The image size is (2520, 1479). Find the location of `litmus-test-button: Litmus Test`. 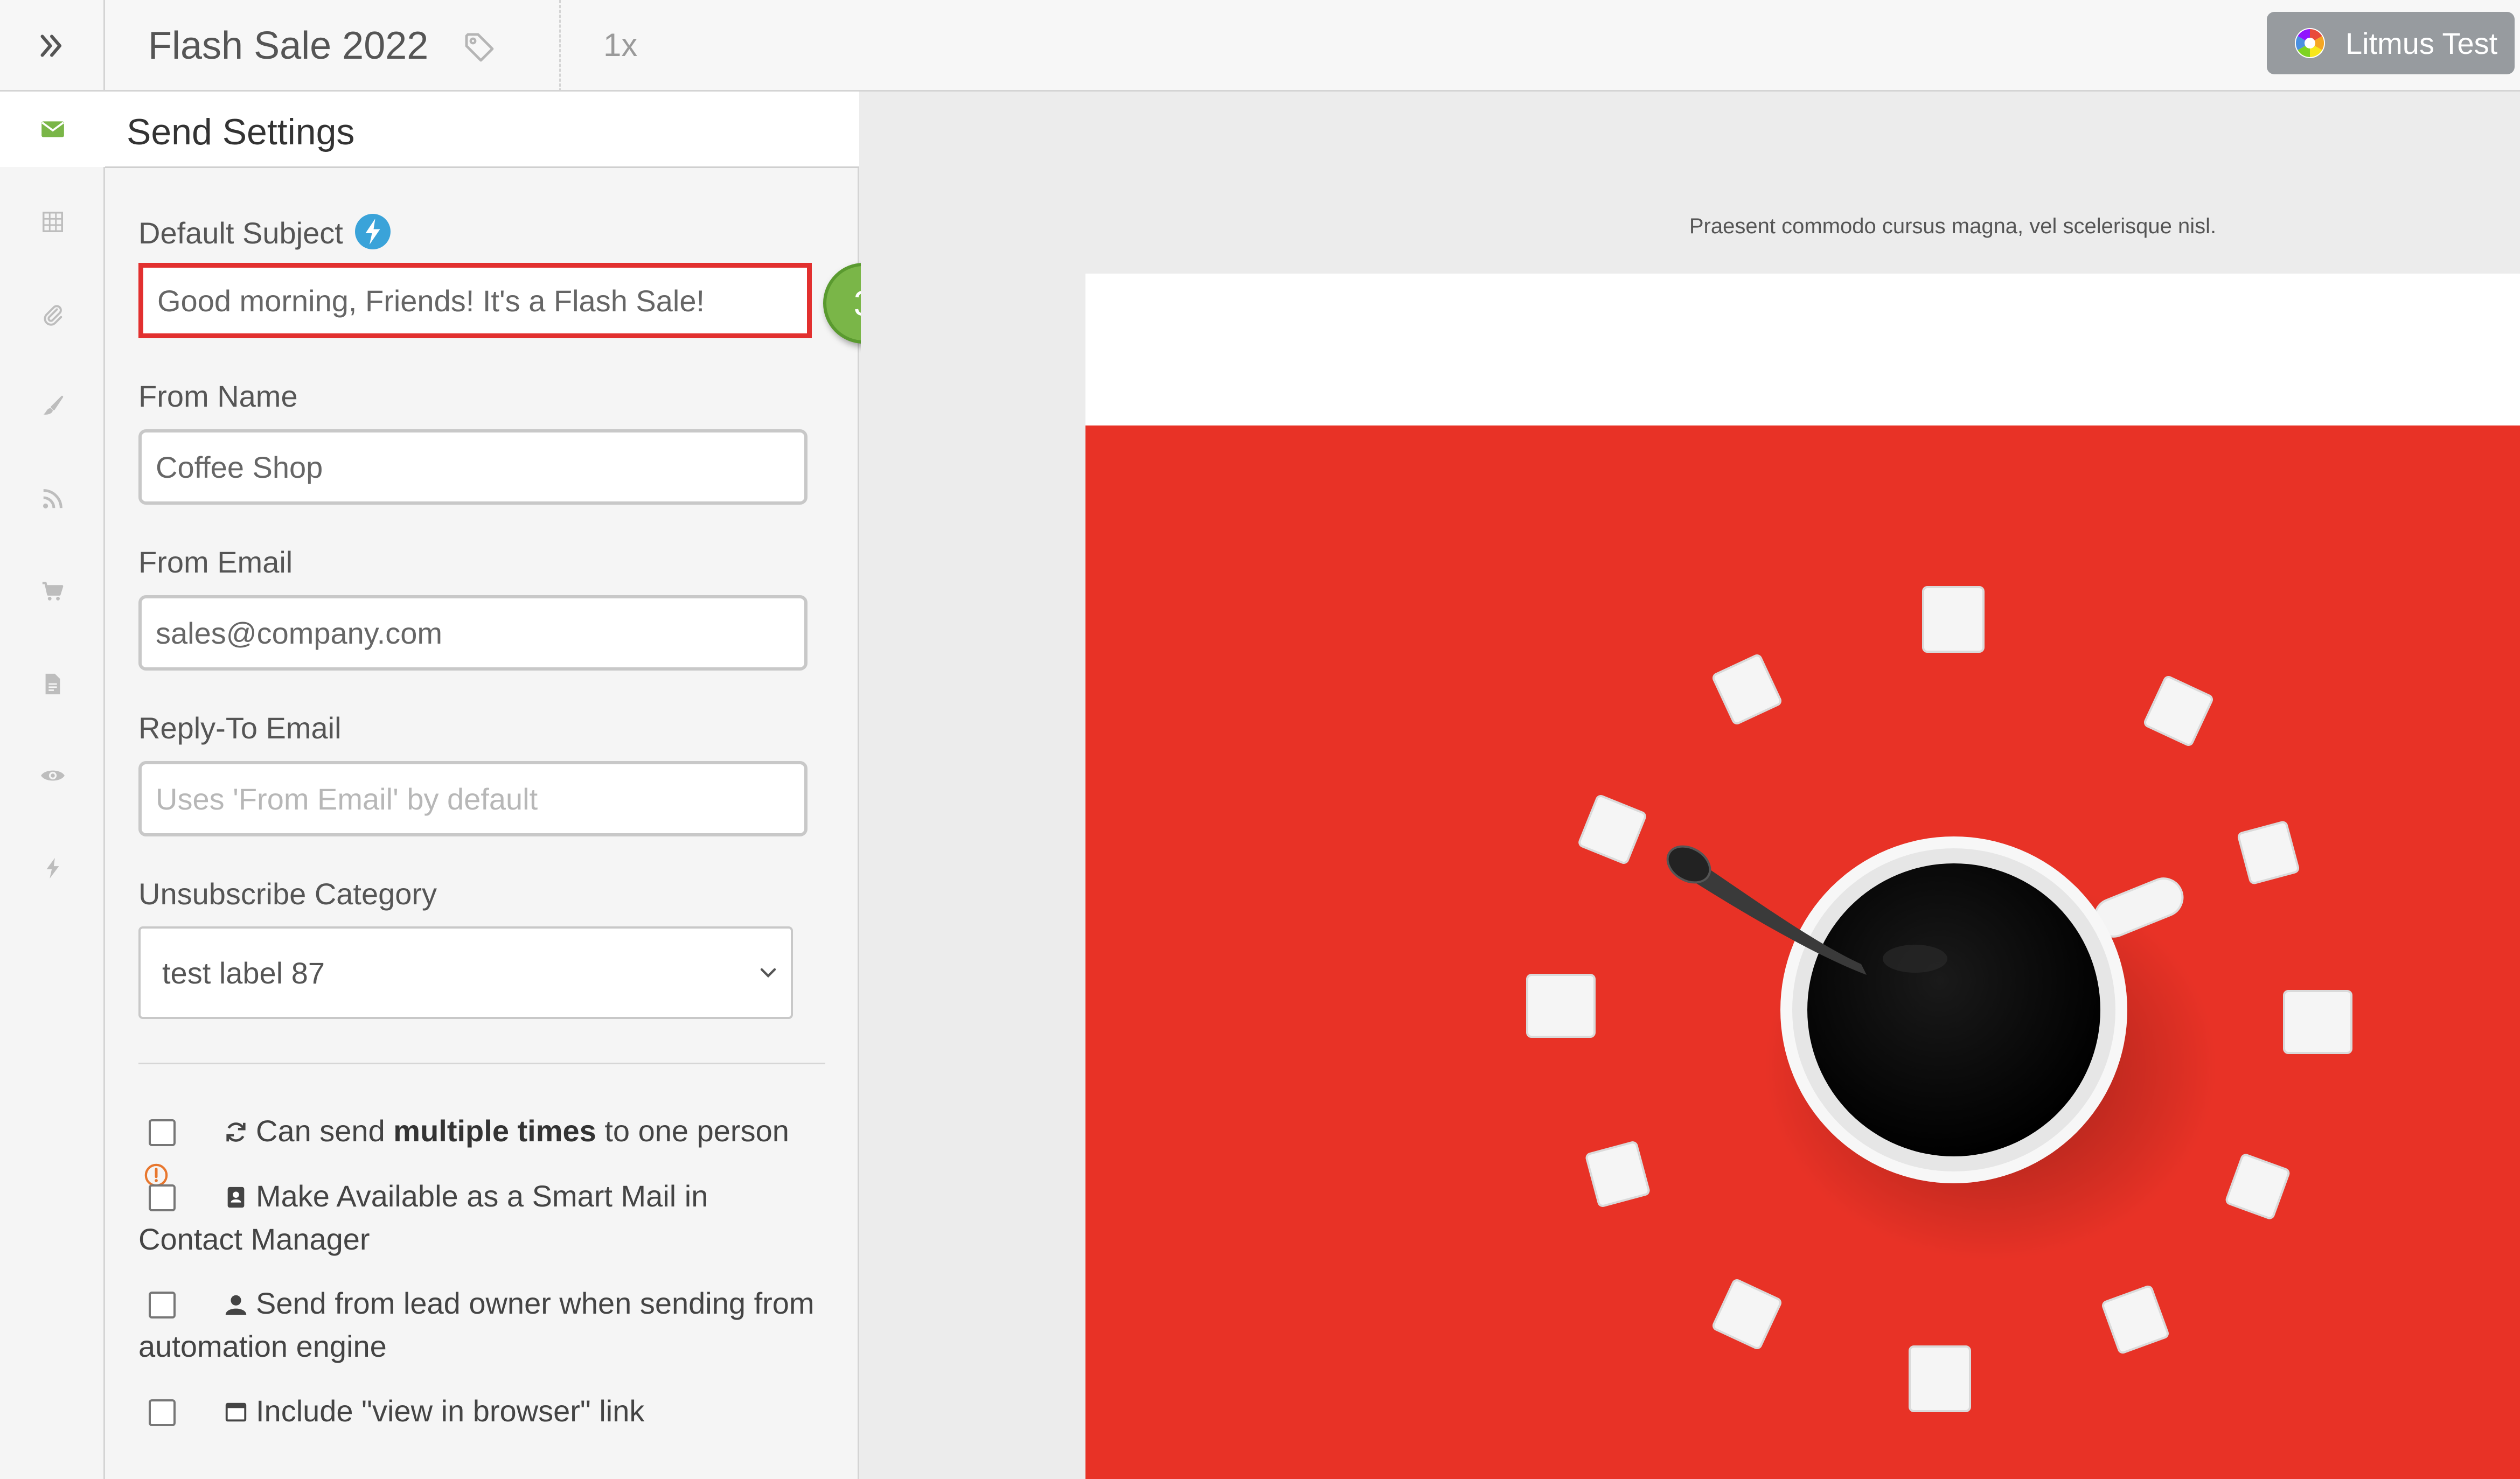

litmus-test-button: Litmus Test is located at coordinates (2391, 43).